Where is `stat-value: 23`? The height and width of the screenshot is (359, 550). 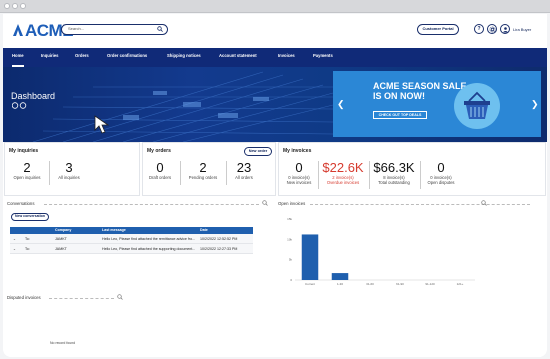
stat-value: 23 is located at coordinates (244, 167).